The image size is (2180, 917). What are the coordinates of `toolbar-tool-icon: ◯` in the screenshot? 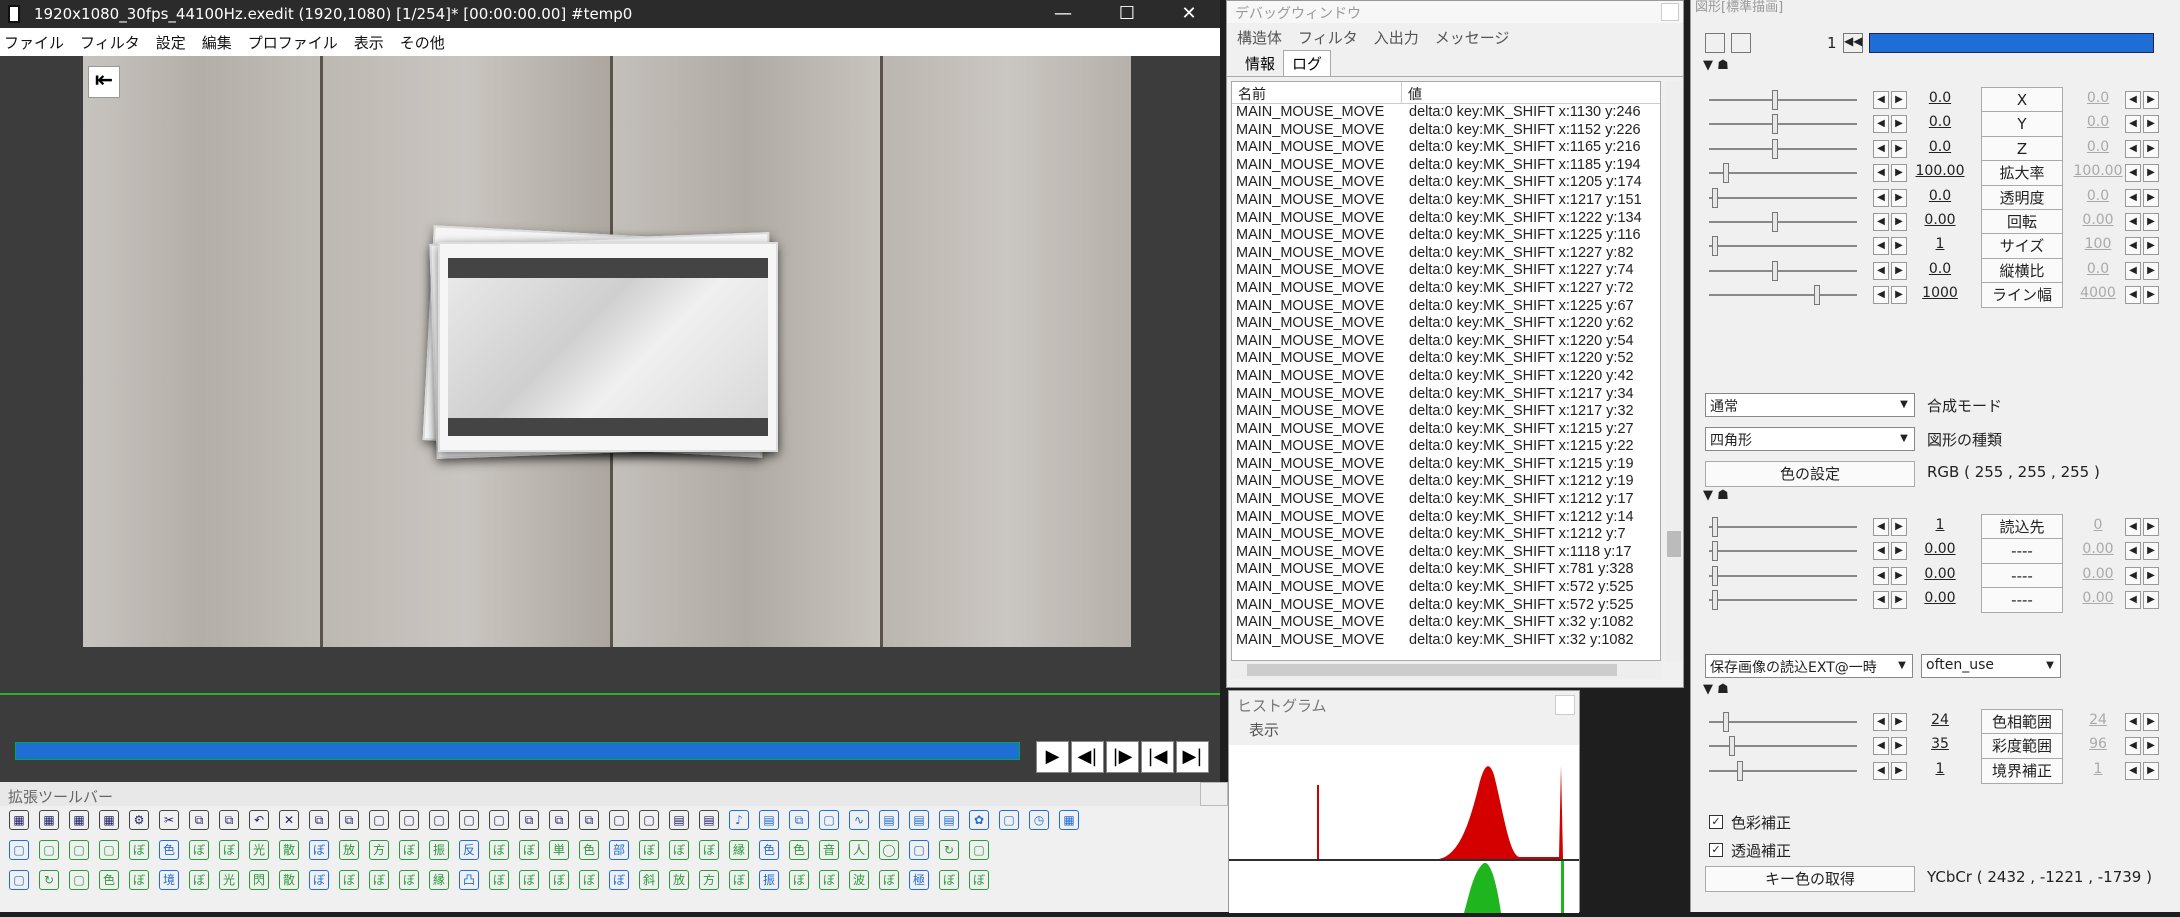 It's located at (889, 850).